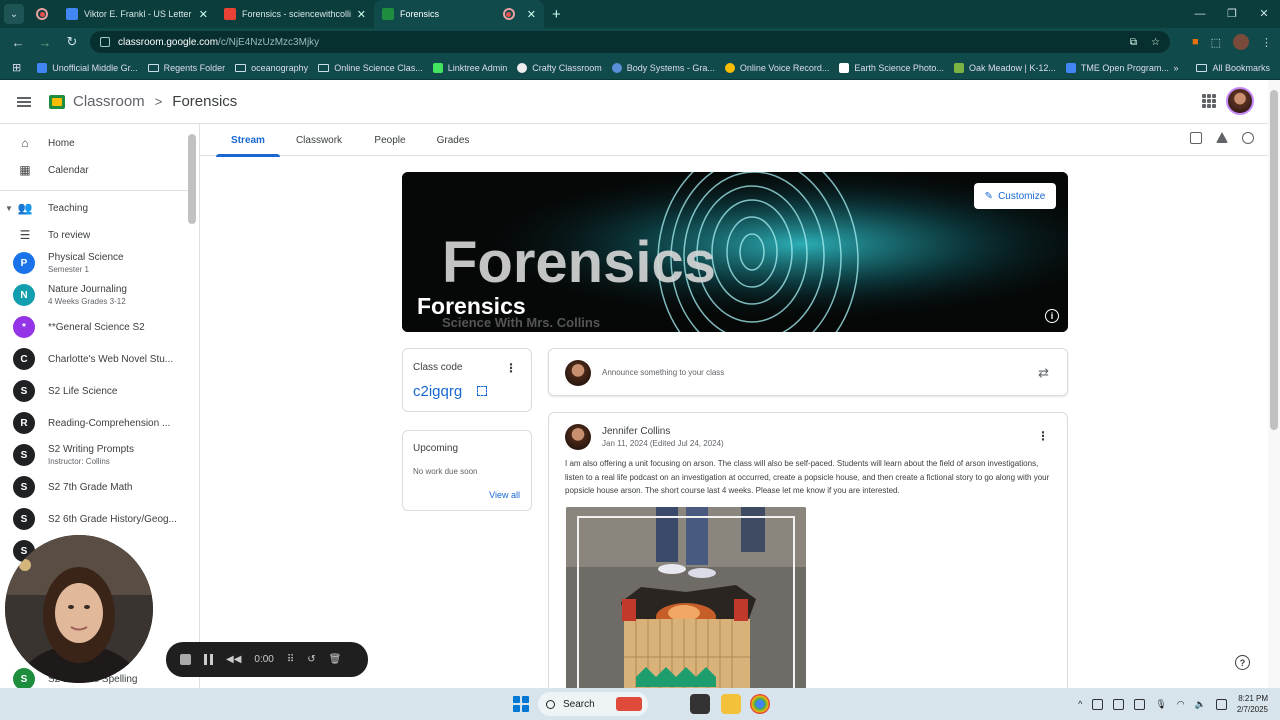 The image size is (1280, 720). Describe the element at coordinates (24, 102) in the screenshot. I see `main-menu-icon` at that location.